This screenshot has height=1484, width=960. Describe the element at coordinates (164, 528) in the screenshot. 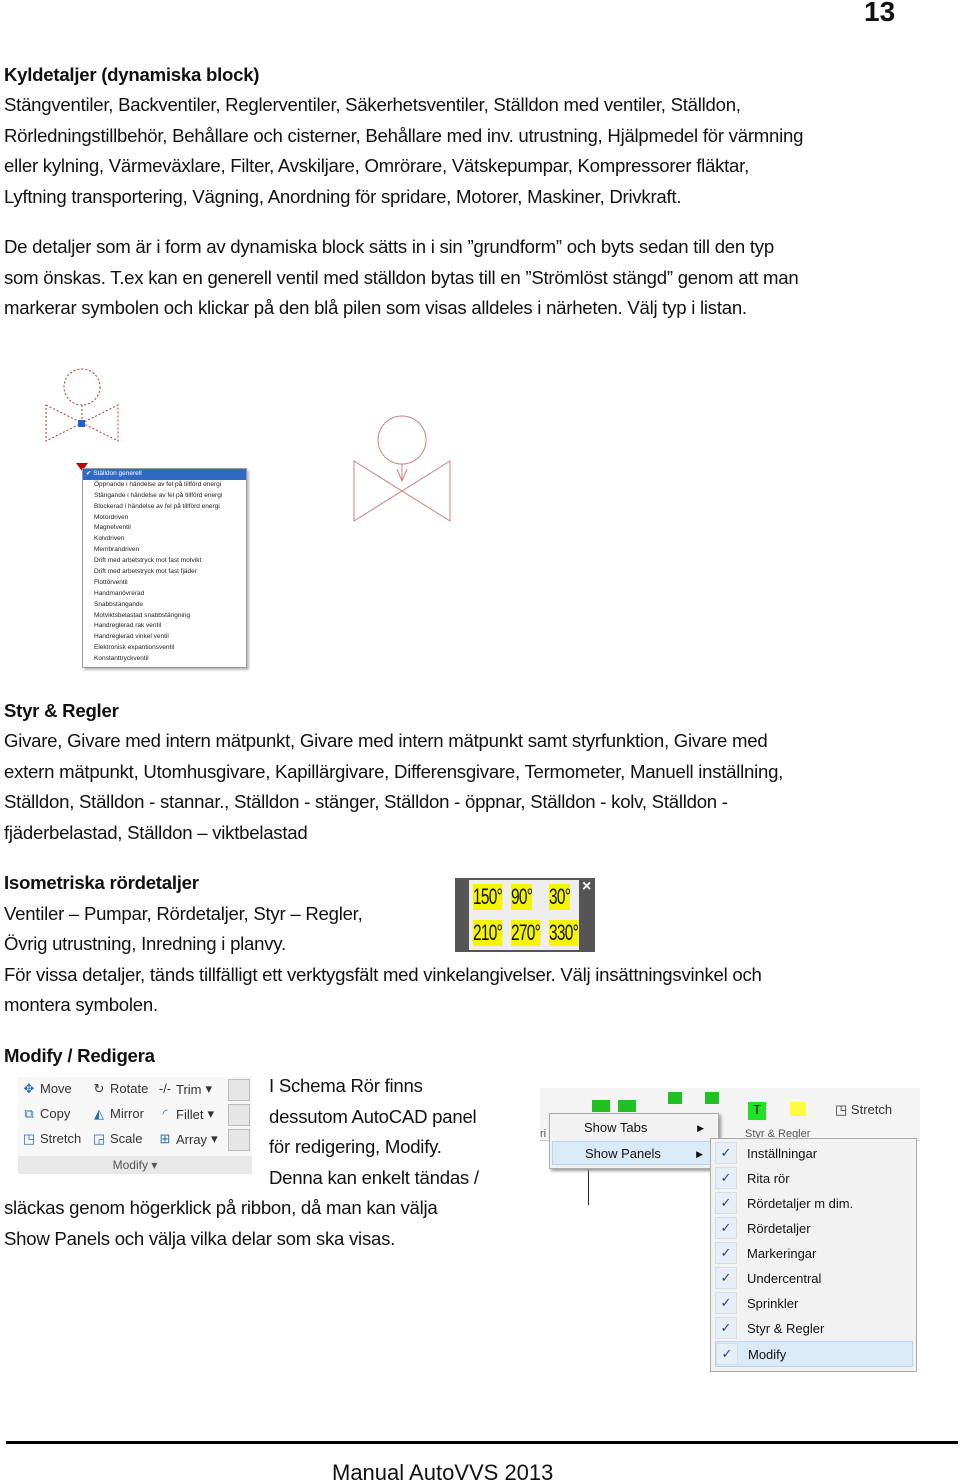

I see `dropdown-item: Magnetventil` at that location.